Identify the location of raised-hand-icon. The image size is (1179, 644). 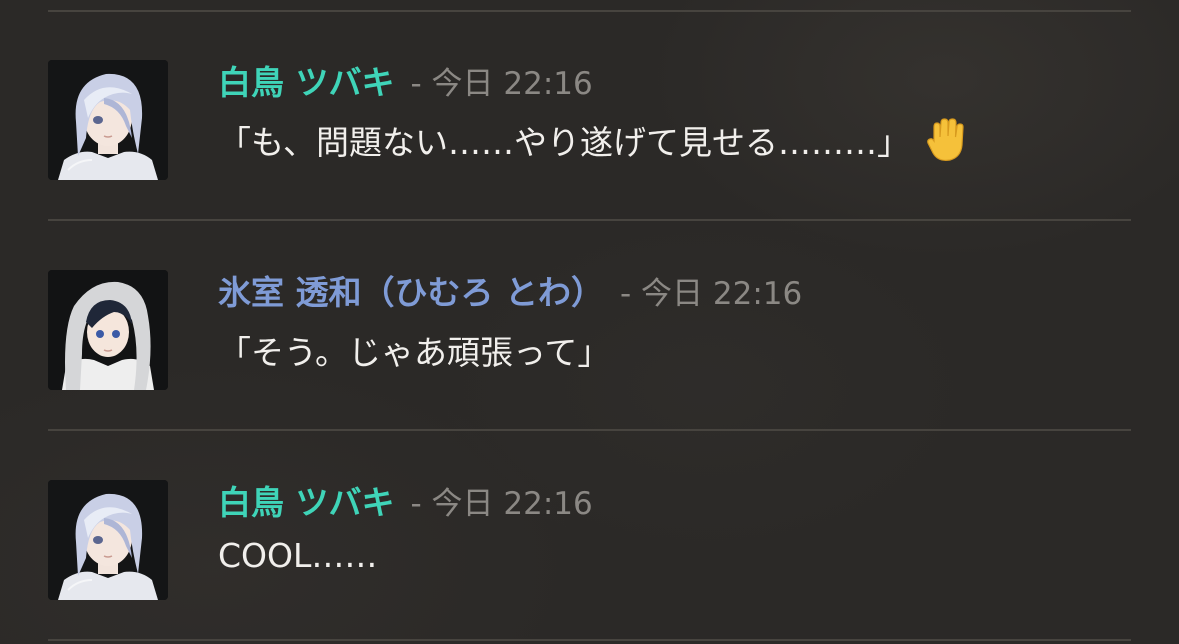
(947, 140).